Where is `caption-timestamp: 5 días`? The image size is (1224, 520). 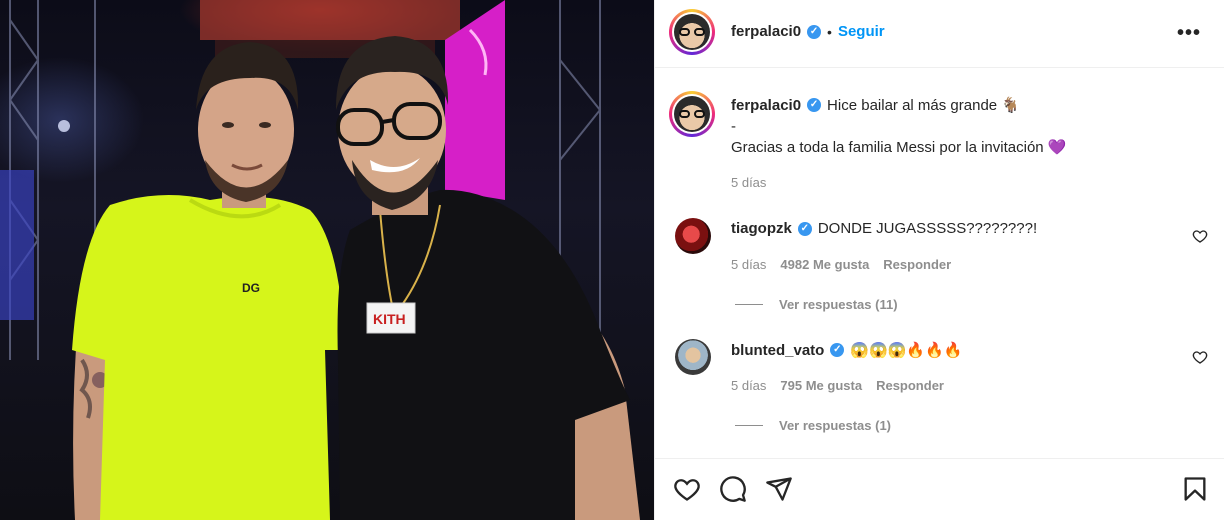
caption-timestamp: 5 días is located at coordinates (748, 182).